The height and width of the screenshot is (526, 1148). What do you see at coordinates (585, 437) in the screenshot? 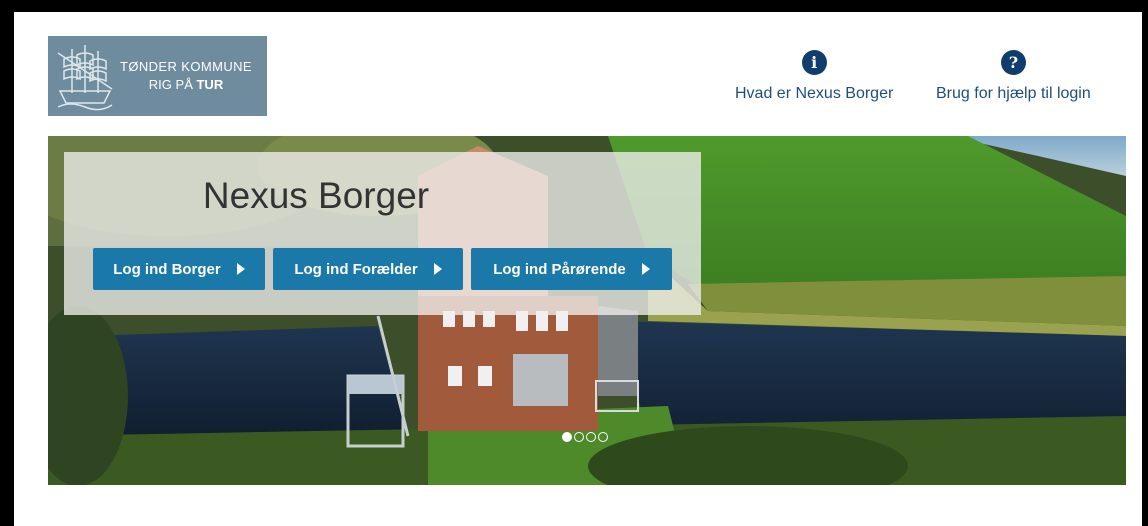
I see `carousel-indicators` at bounding box center [585, 437].